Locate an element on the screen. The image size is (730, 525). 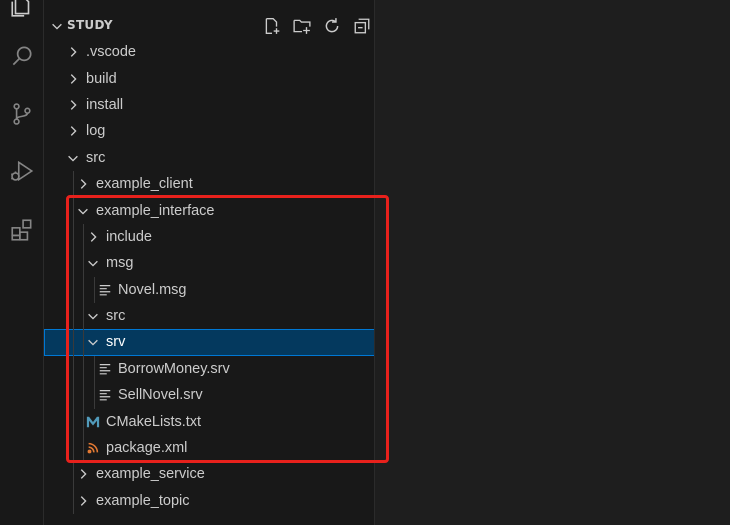
cmake-file-icon is located at coordinates (93, 422).